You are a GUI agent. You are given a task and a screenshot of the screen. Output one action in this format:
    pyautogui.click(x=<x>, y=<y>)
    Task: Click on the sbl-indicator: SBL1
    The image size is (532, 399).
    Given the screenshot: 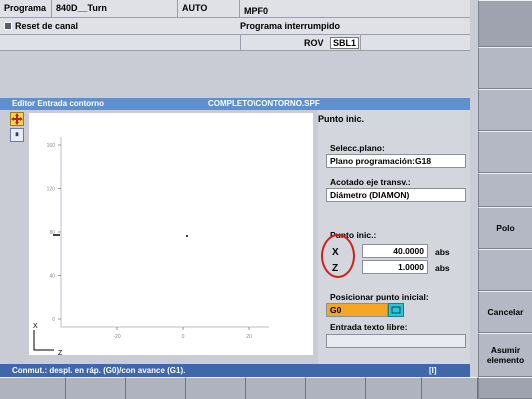 What is the action you would take?
    pyautogui.click(x=345, y=43)
    